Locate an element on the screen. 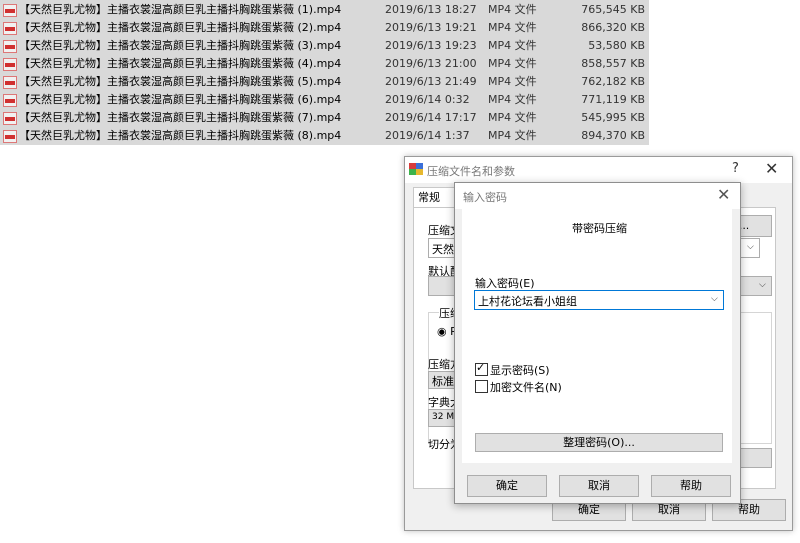  file-size: 53,580 KB is located at coordinates (616, 45).